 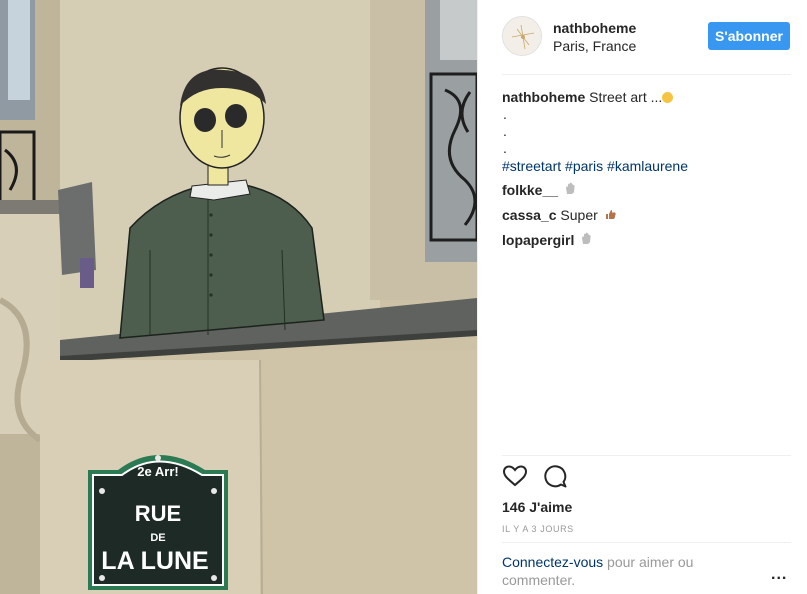 What do you see at coordinates (537, 507) in the screenshot?
I see `likes-count: 146 J'aime` at bounding box center [537, 507].